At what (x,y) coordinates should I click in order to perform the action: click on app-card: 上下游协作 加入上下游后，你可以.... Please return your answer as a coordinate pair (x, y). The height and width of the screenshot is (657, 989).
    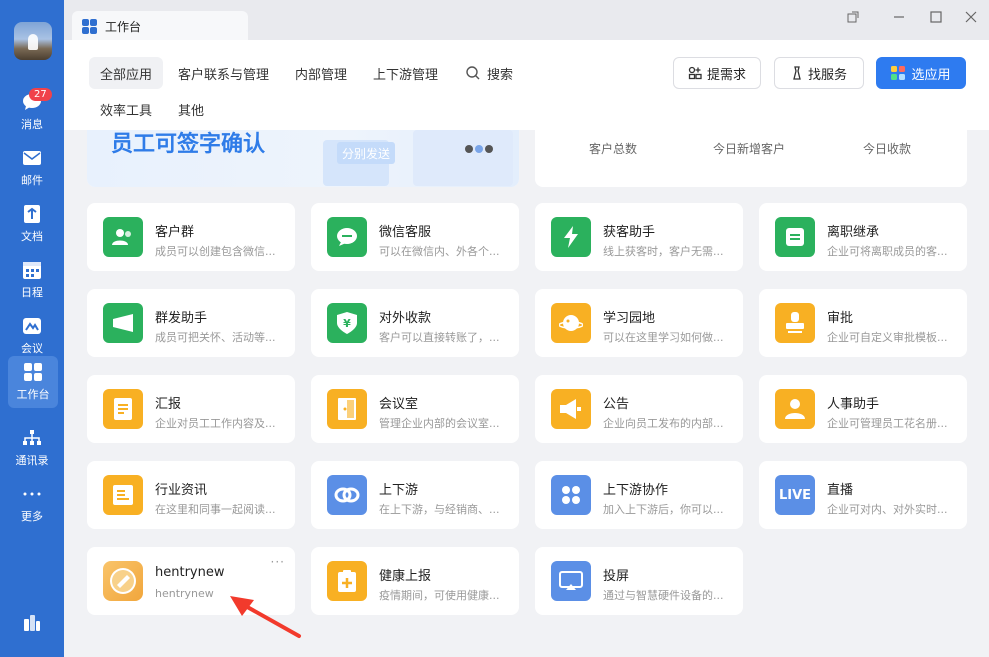
    Looking at the image, I should click on (639, 495).